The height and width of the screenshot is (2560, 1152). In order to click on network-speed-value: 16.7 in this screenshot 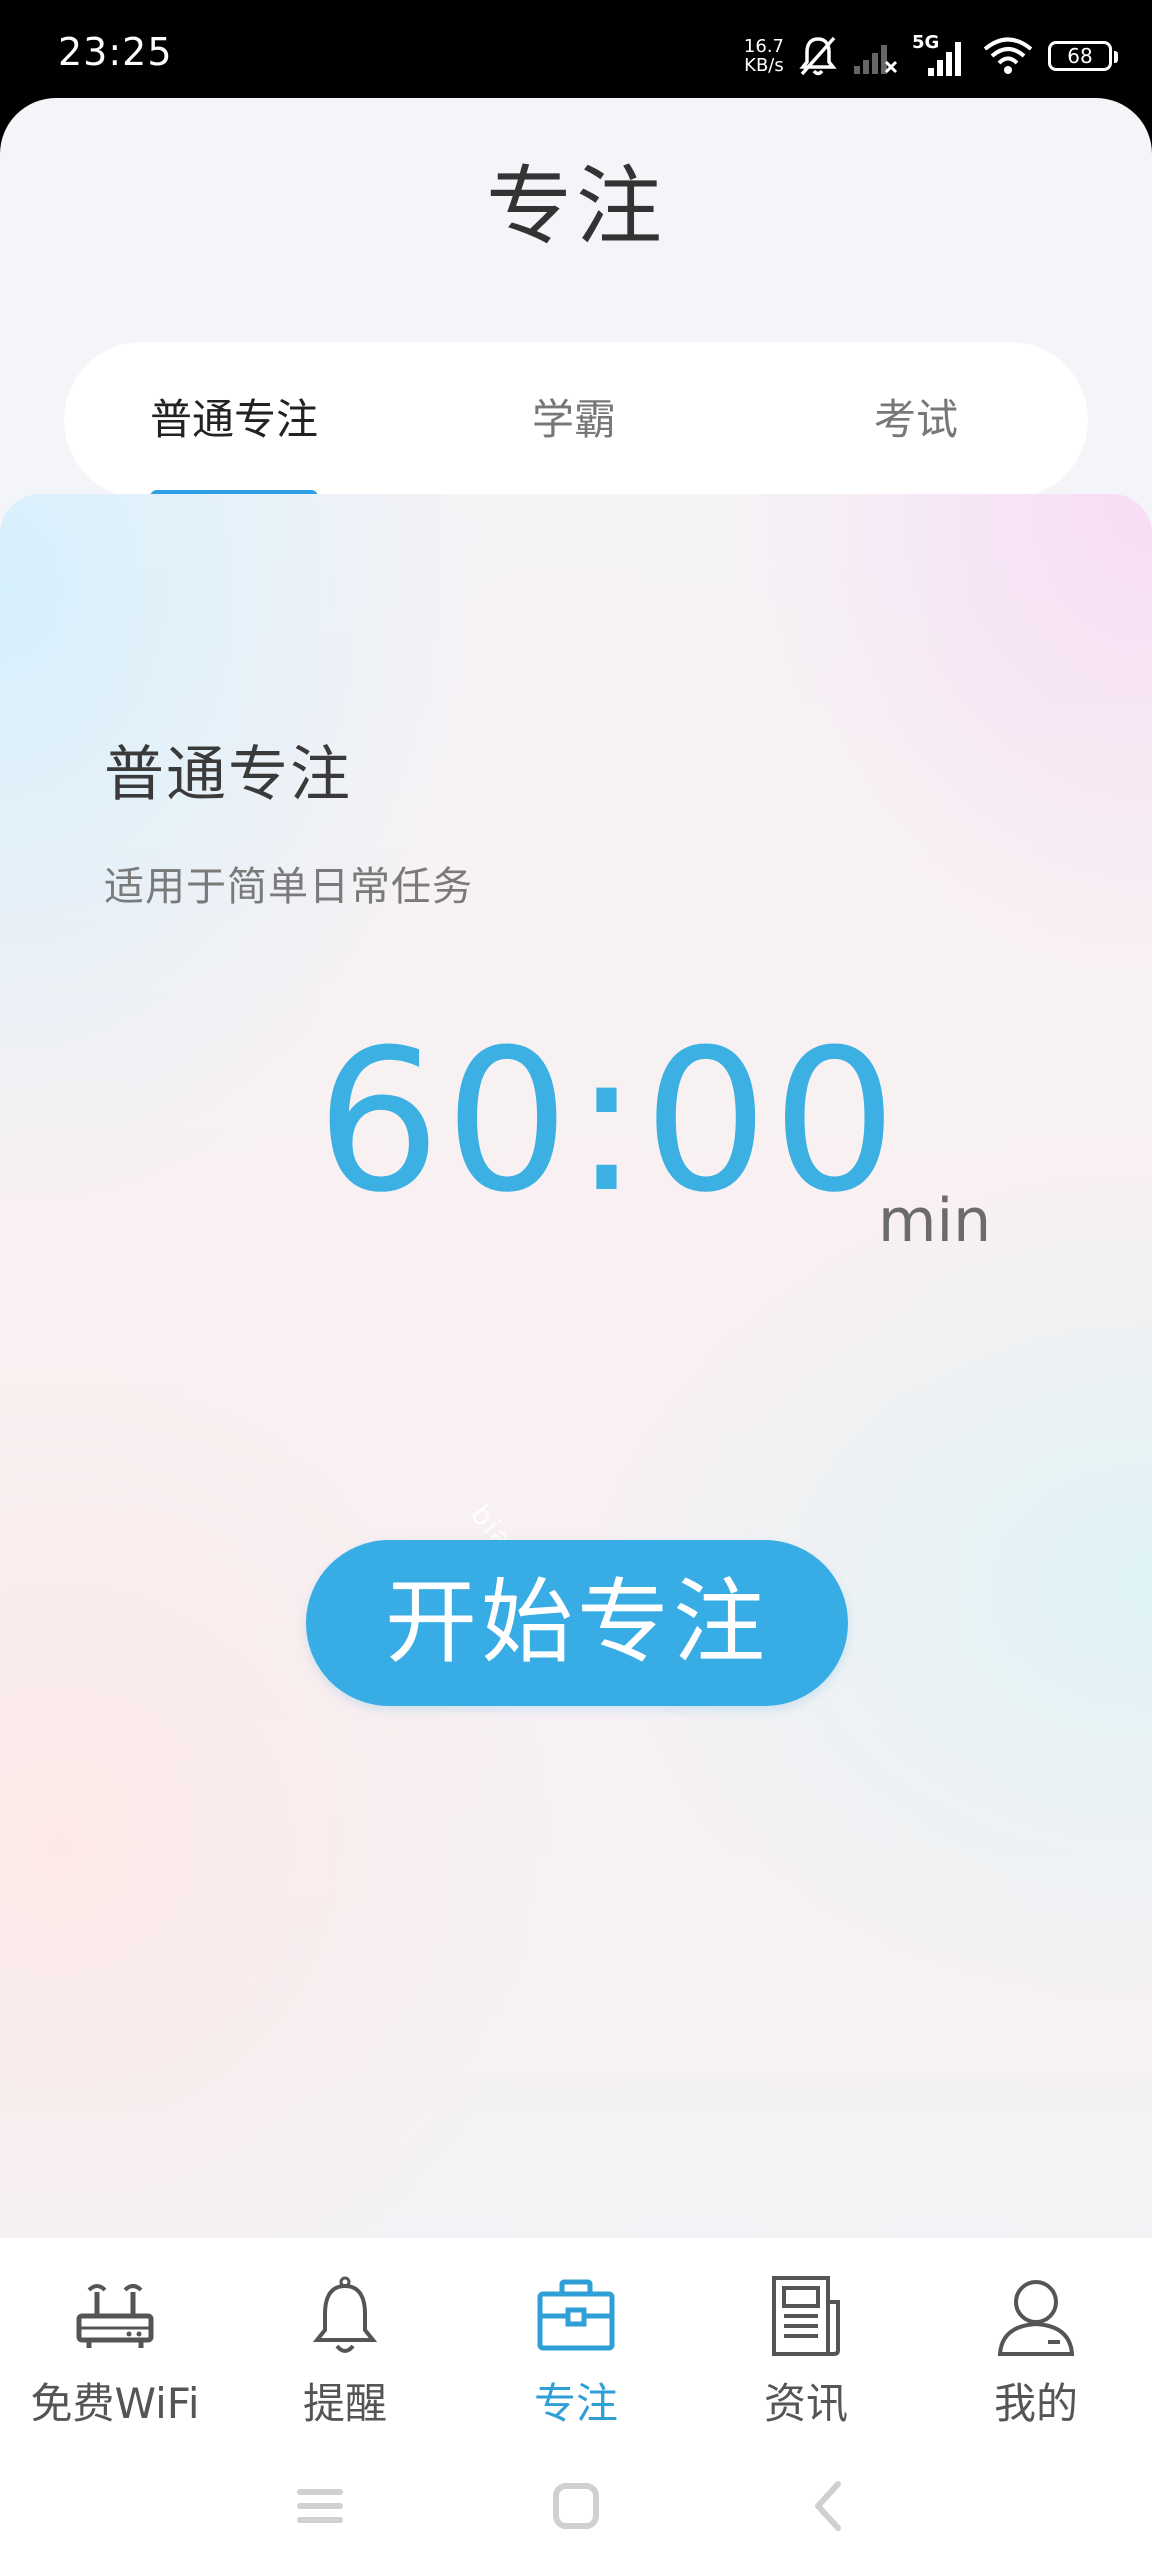, I will do `click(763, 46)`.